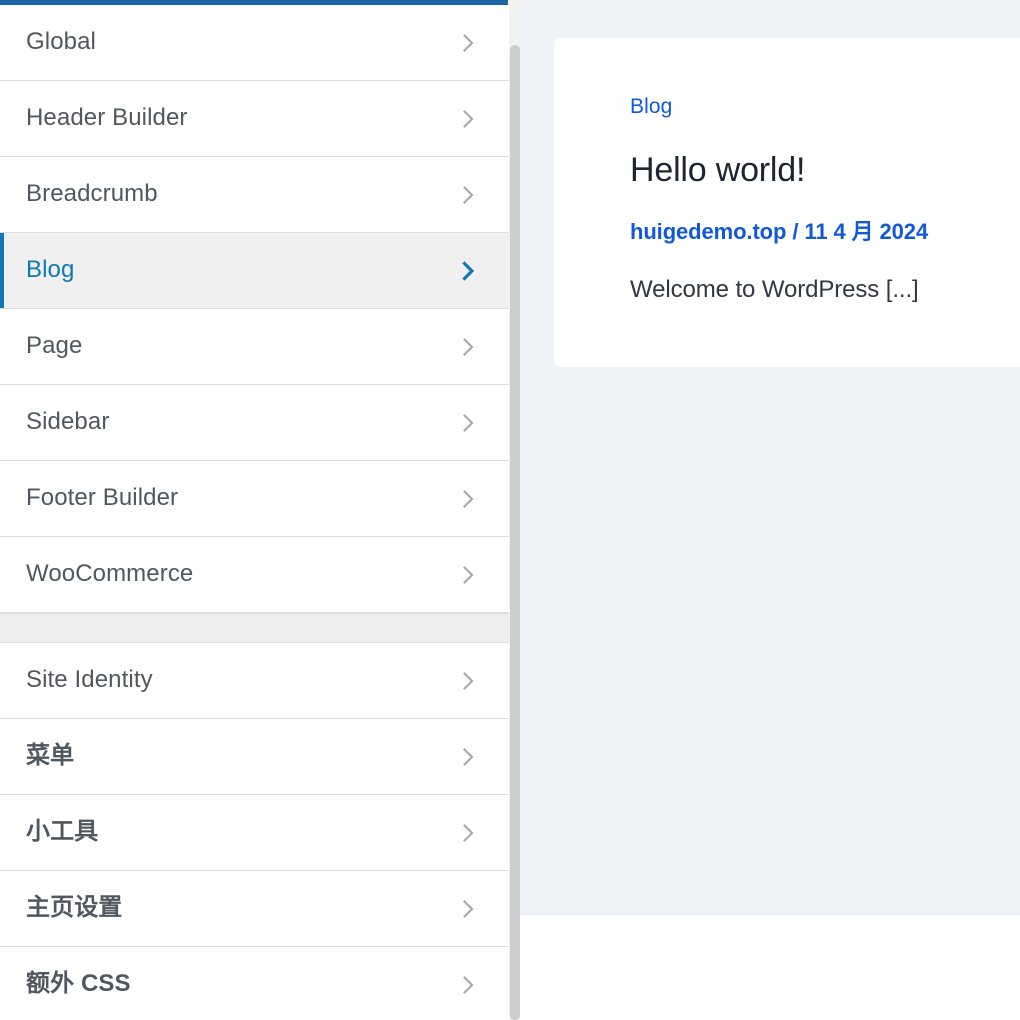 The image size is (1020, 1020). I want to click on sidebar-item-label: WooCommerce, so click(110, 574).